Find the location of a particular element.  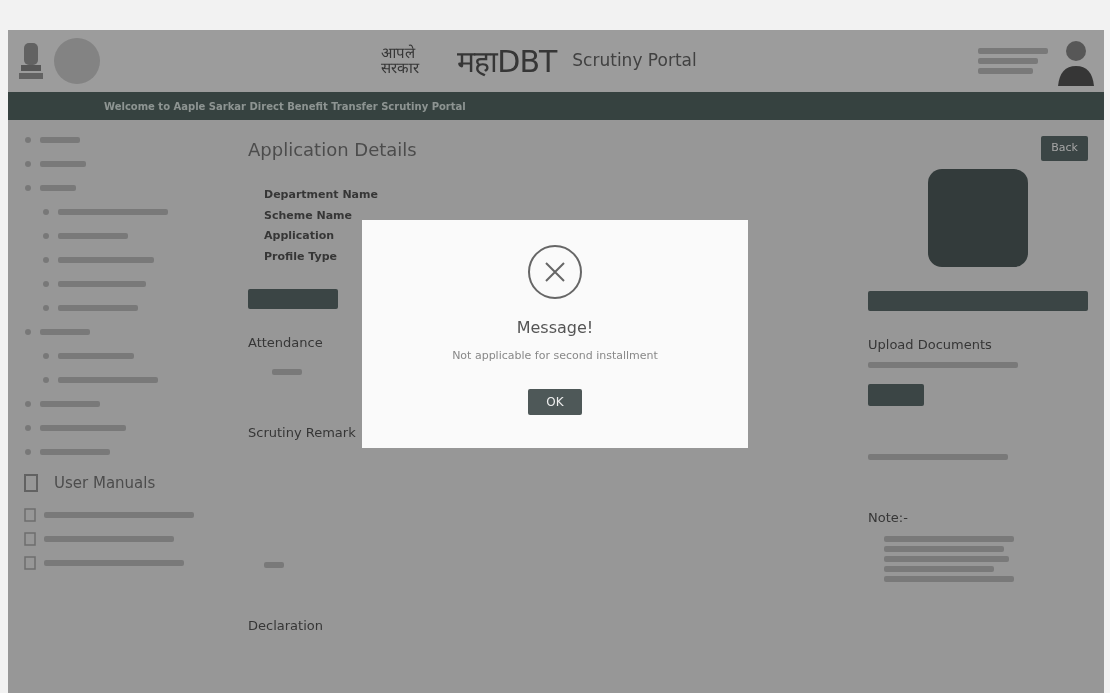

text-bar is located at coordinates (274, 565).